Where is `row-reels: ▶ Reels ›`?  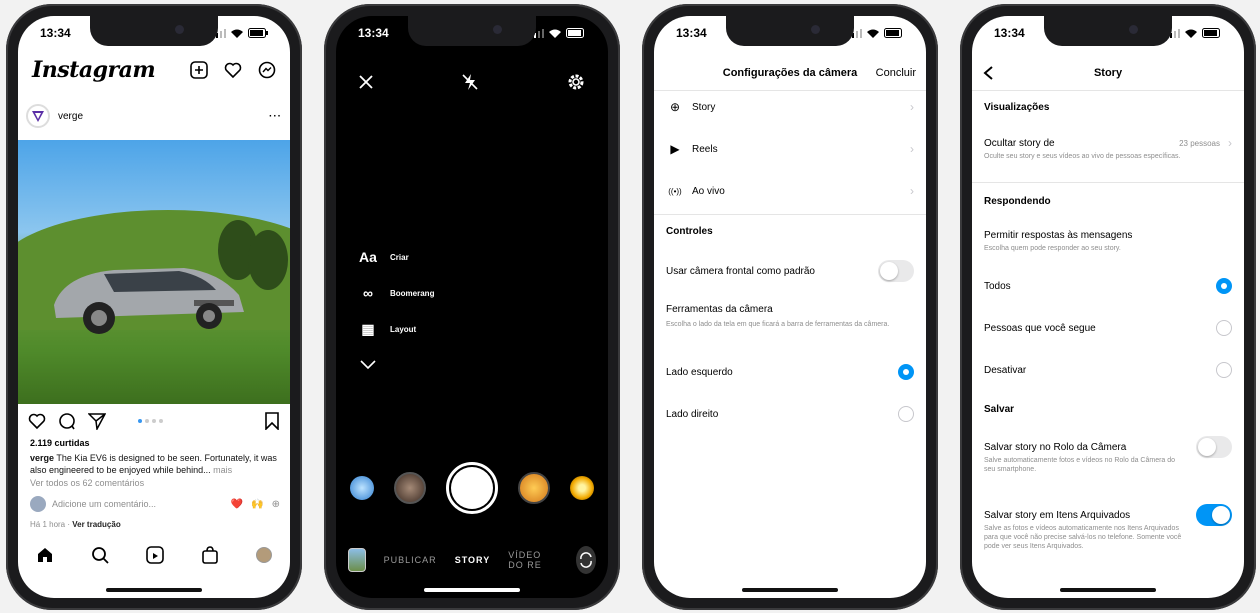
row-reels: ▶ Reels › is located at coordinates (790, 149).